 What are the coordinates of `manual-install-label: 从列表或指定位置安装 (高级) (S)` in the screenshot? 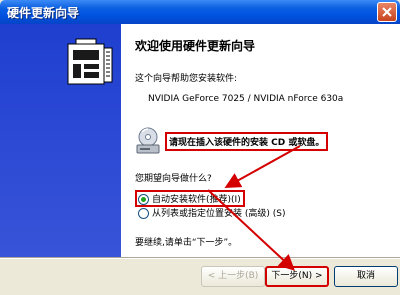 It's located at (218, 214).